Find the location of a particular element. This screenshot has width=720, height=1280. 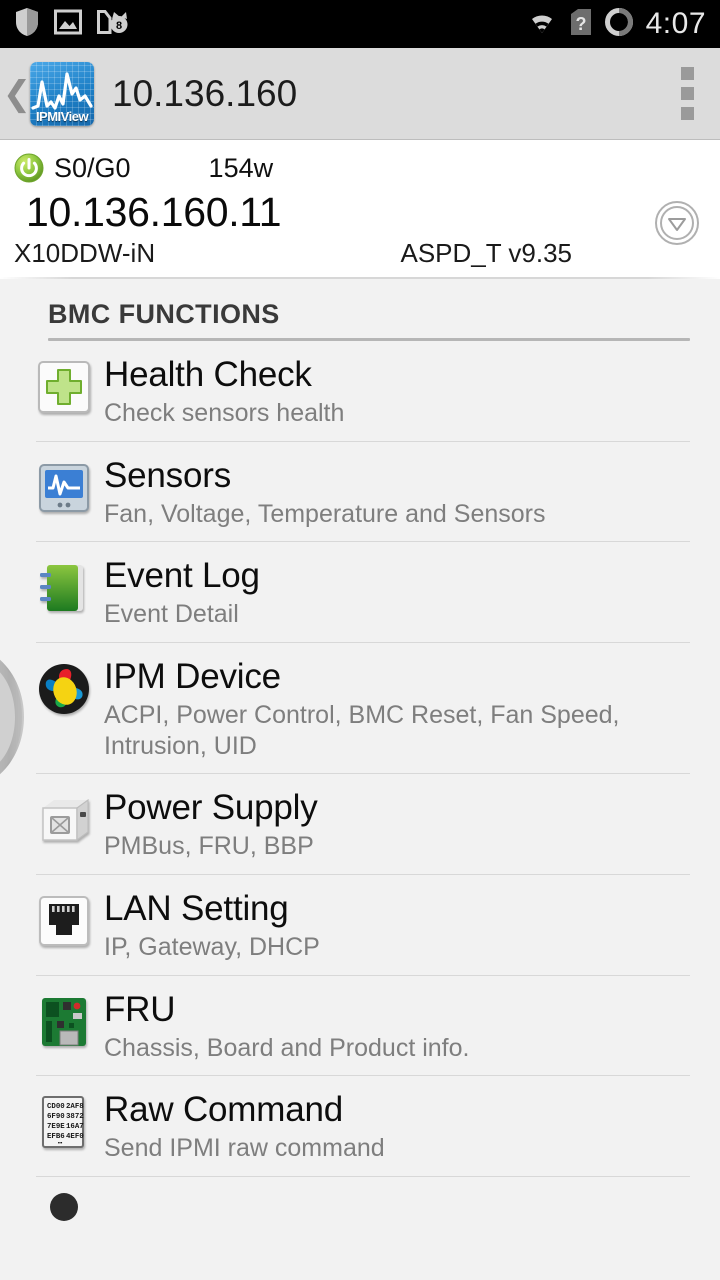

expand-details-button is located at coordinates (677, 223).